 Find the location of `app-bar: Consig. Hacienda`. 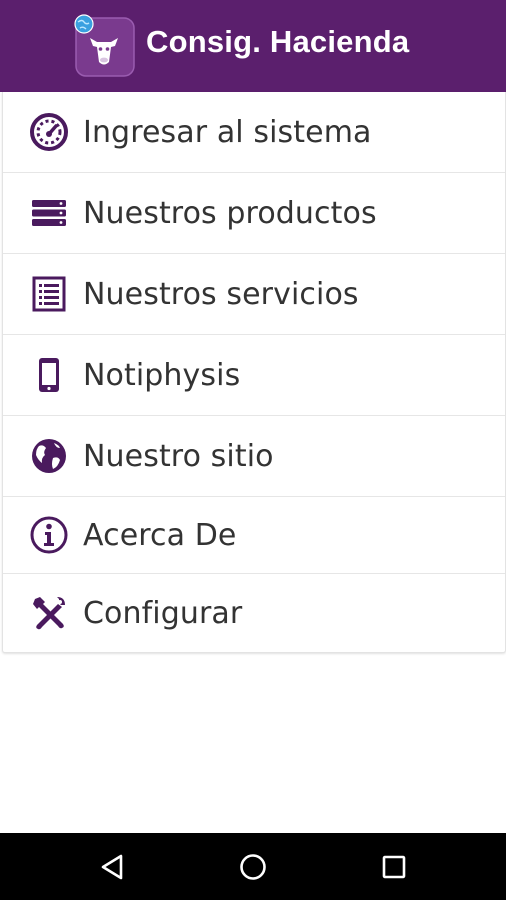

app-bar: Consig. Hacienda is located at coordinates (253, 46).